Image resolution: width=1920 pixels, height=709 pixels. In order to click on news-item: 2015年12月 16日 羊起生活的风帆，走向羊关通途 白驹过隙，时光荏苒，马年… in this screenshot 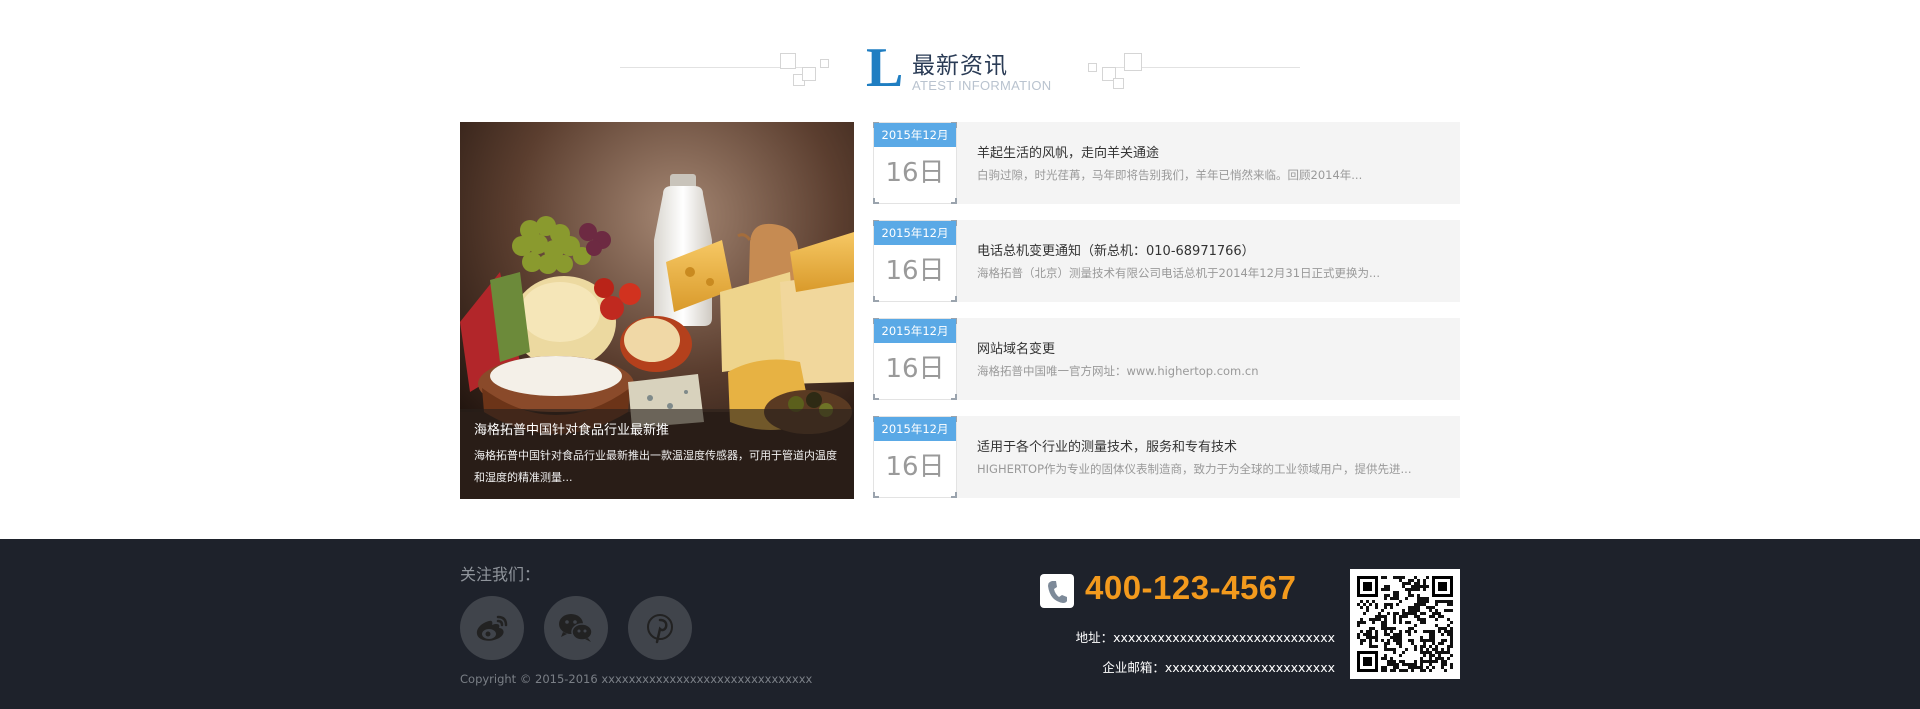, I will do `click(1166, 163)`.